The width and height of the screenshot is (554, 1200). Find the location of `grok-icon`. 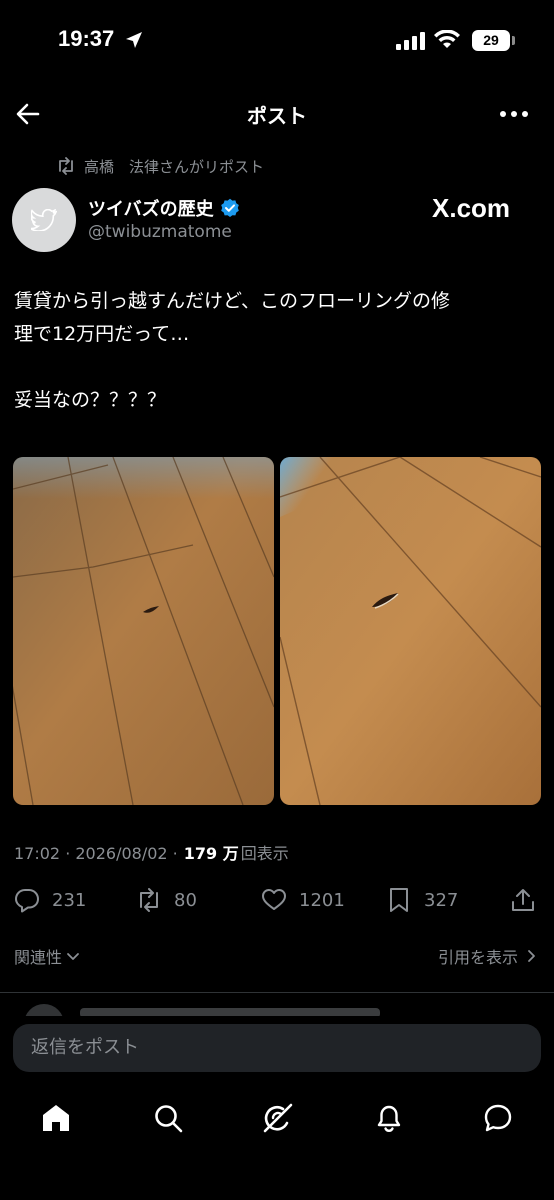

grok-icon is located at coordinates (278, 1118).